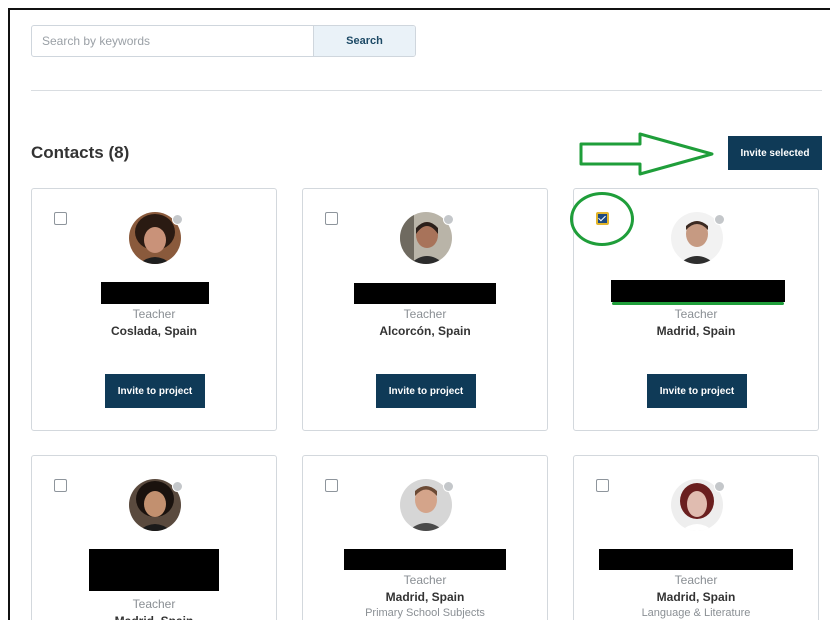 This screenshot has height=640, width=830. I want to click on contacts-heading: Contacts (8), so click(80, 152).